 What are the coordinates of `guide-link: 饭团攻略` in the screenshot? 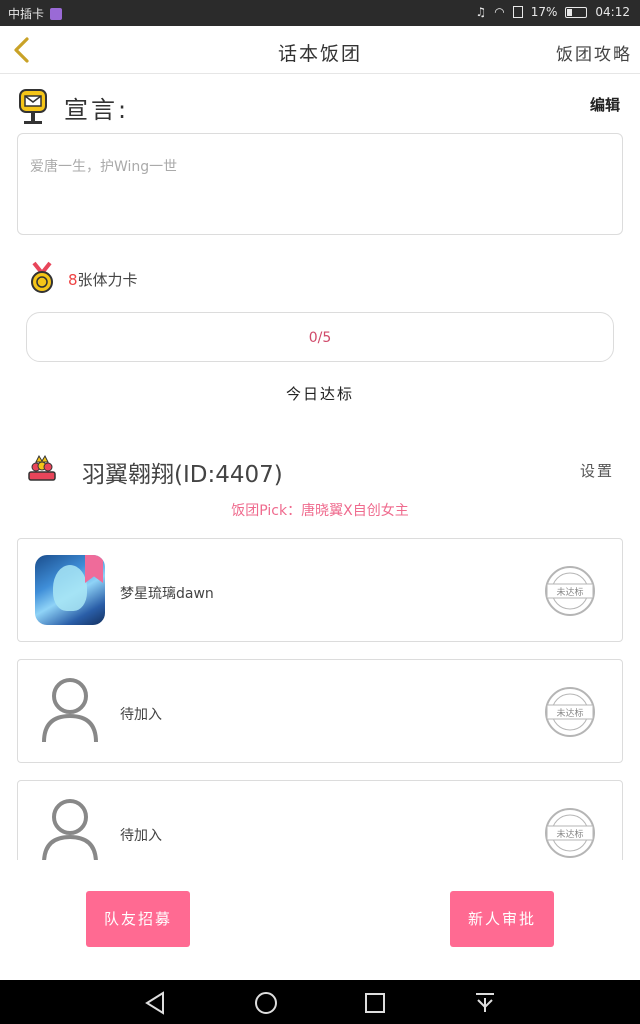 It's located at (594, 52).